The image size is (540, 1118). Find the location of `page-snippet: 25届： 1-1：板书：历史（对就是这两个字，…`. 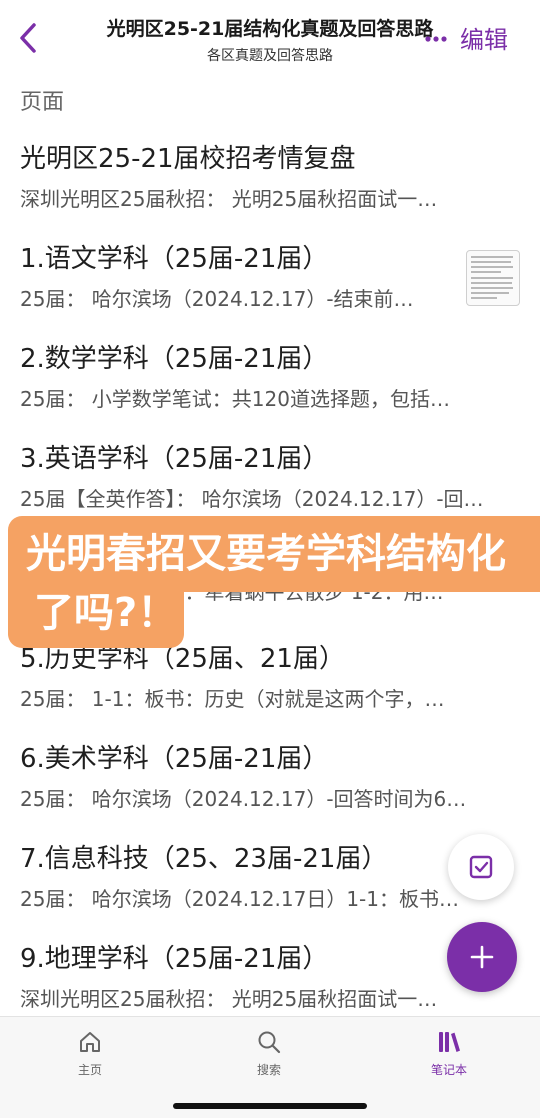

page-snippet: 25届： 1-1：板书：历史（对就是这两个字，… is located at coordinates (232, 699).